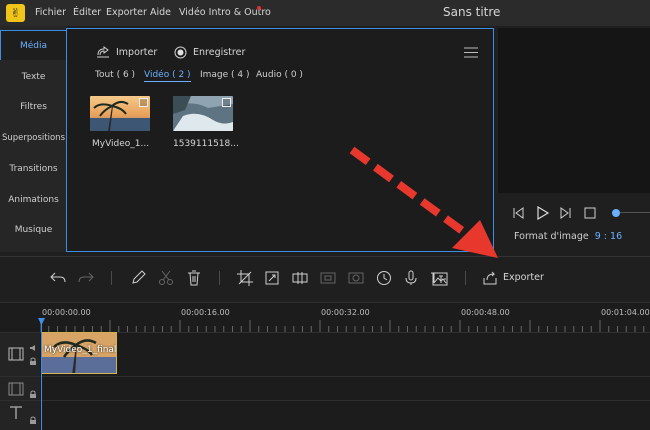 This screenshot has width=650, height=430. I want to click on edit-pencil-icon, so click(138, 278).